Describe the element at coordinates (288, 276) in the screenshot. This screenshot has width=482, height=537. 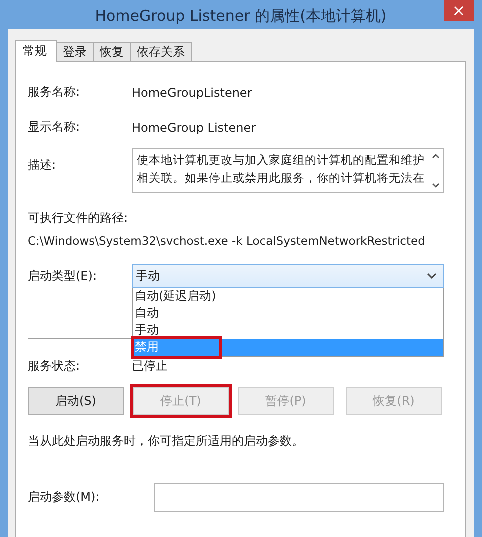
I see `startup-type-dropdown: 手动` at that location.